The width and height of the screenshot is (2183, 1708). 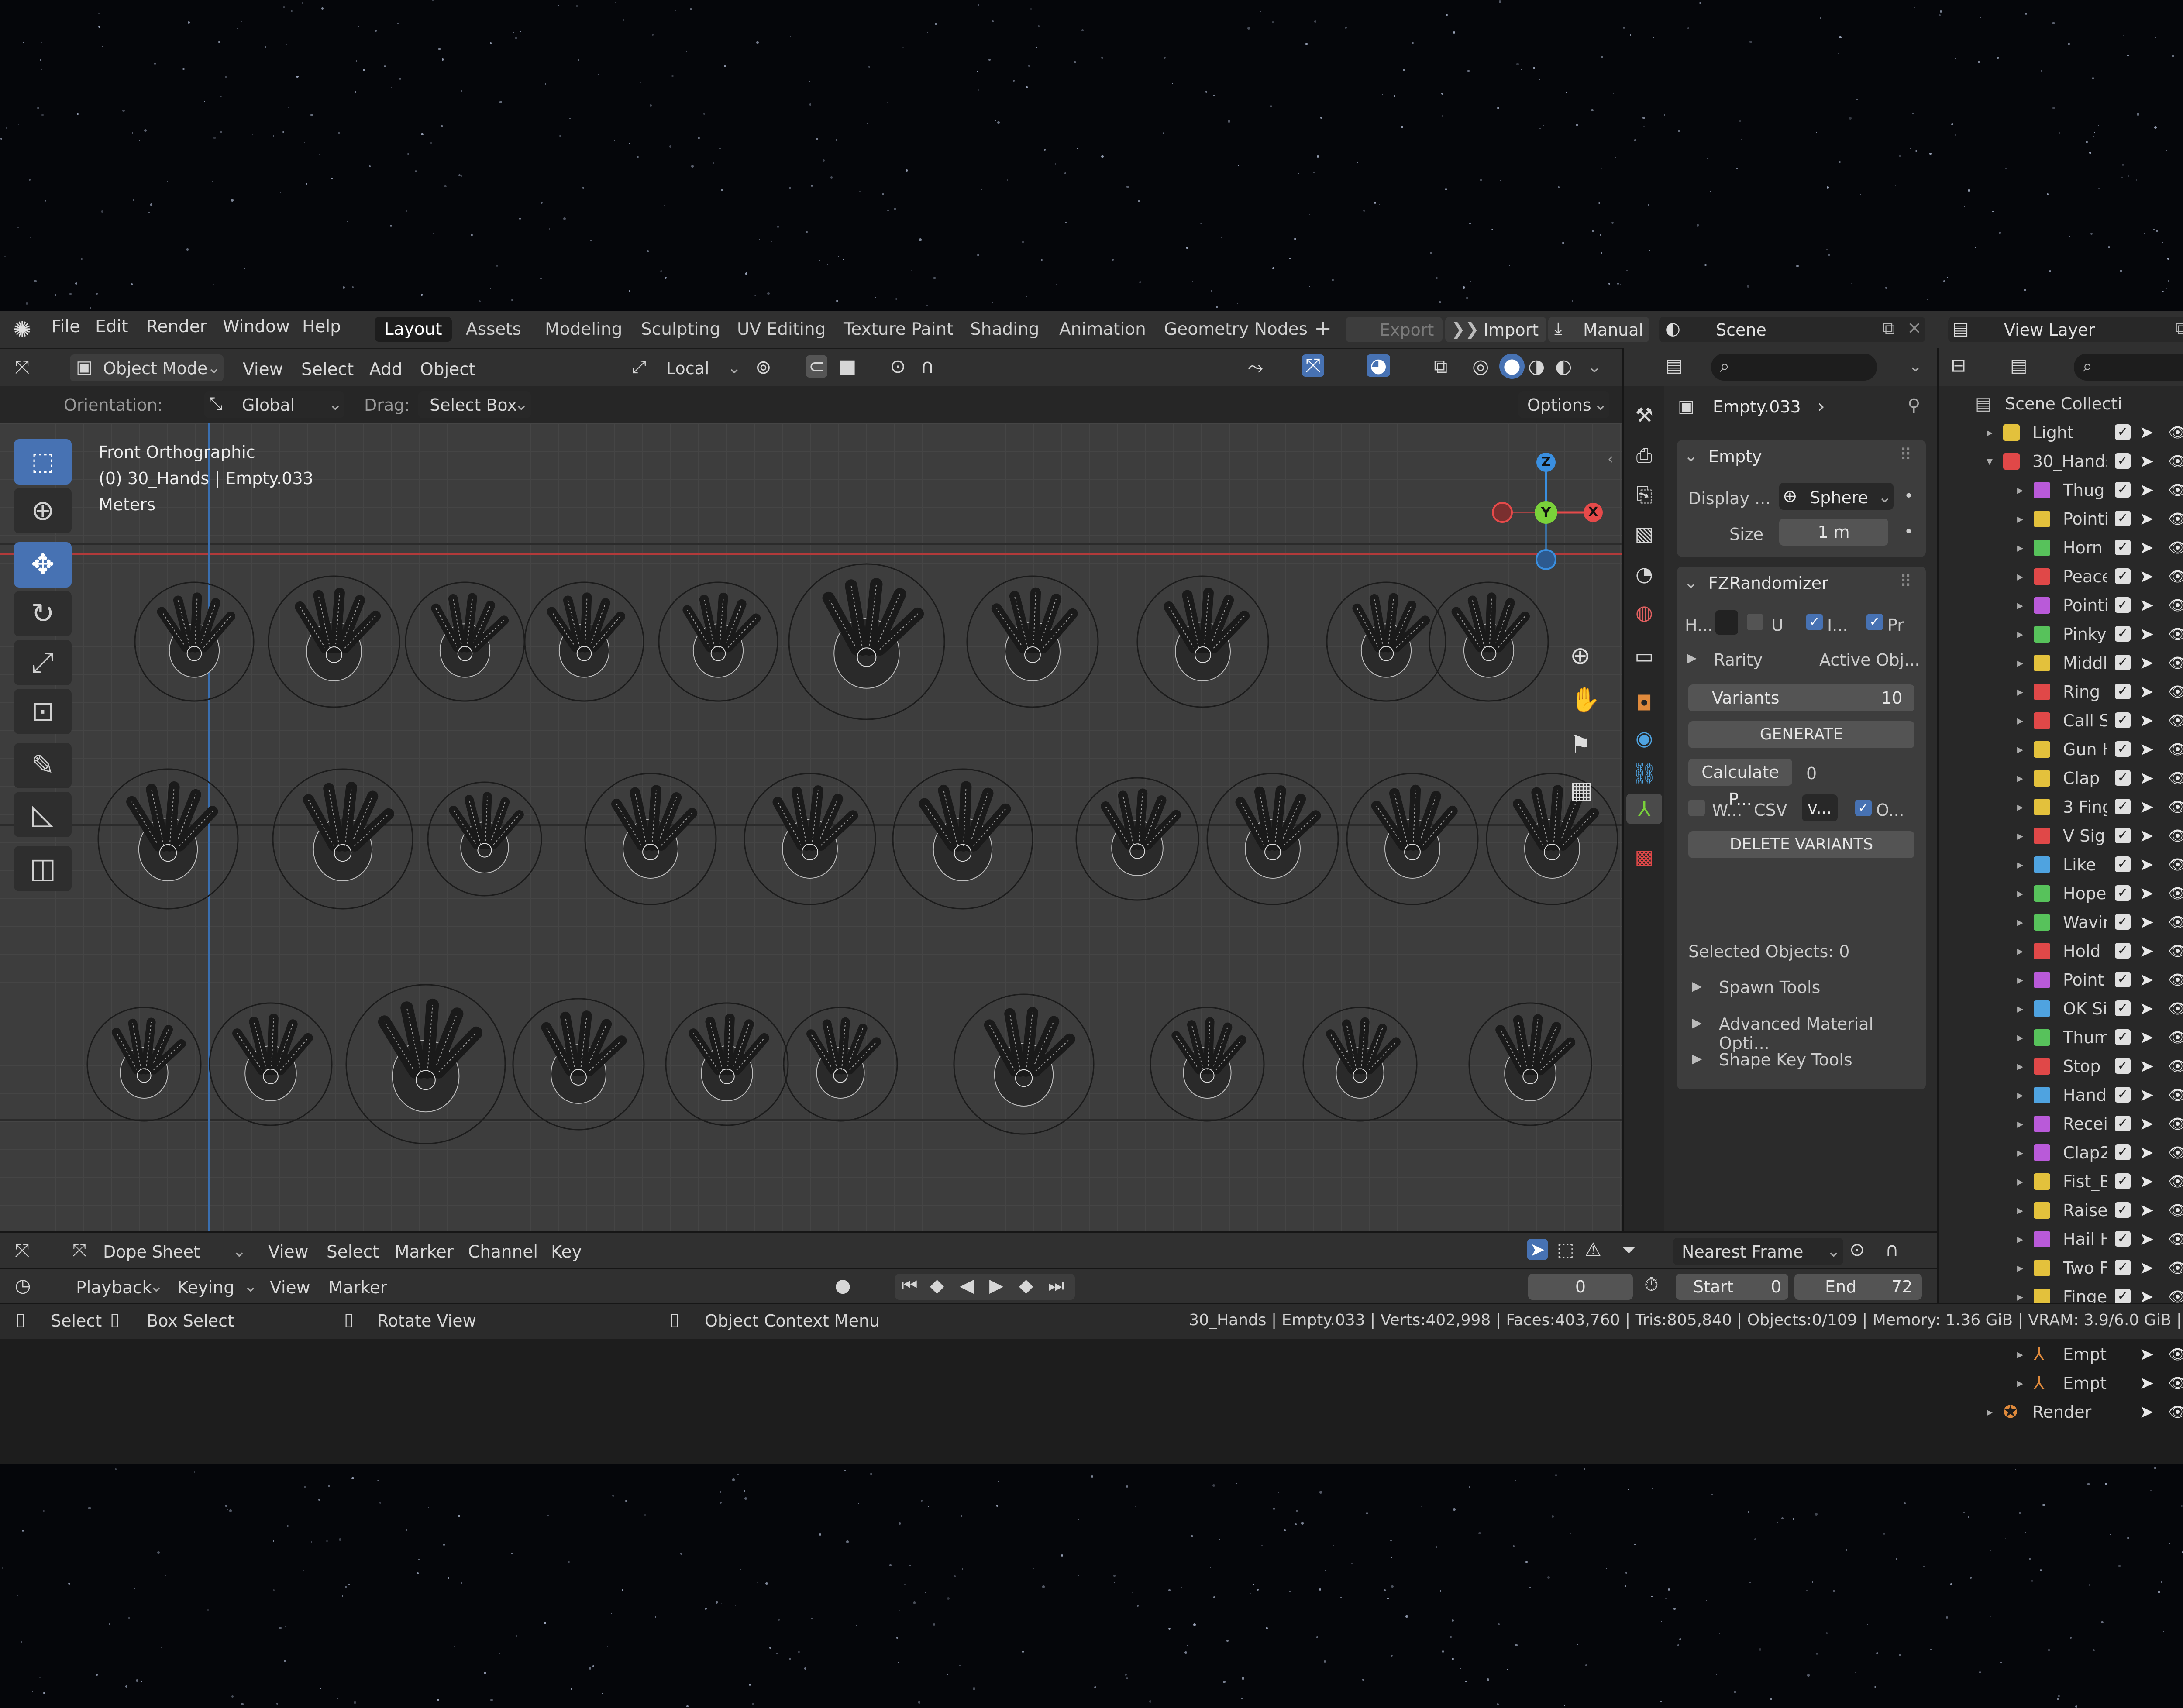 What do you see at coordinates (1644, 703) in the screenshot?
I see `object-tab-icon: ◘` at bounding box center [1644, 703].